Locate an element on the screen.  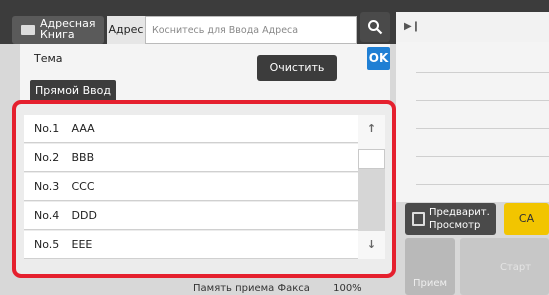
subject-label: Тема is located at coordinates (48, 58).